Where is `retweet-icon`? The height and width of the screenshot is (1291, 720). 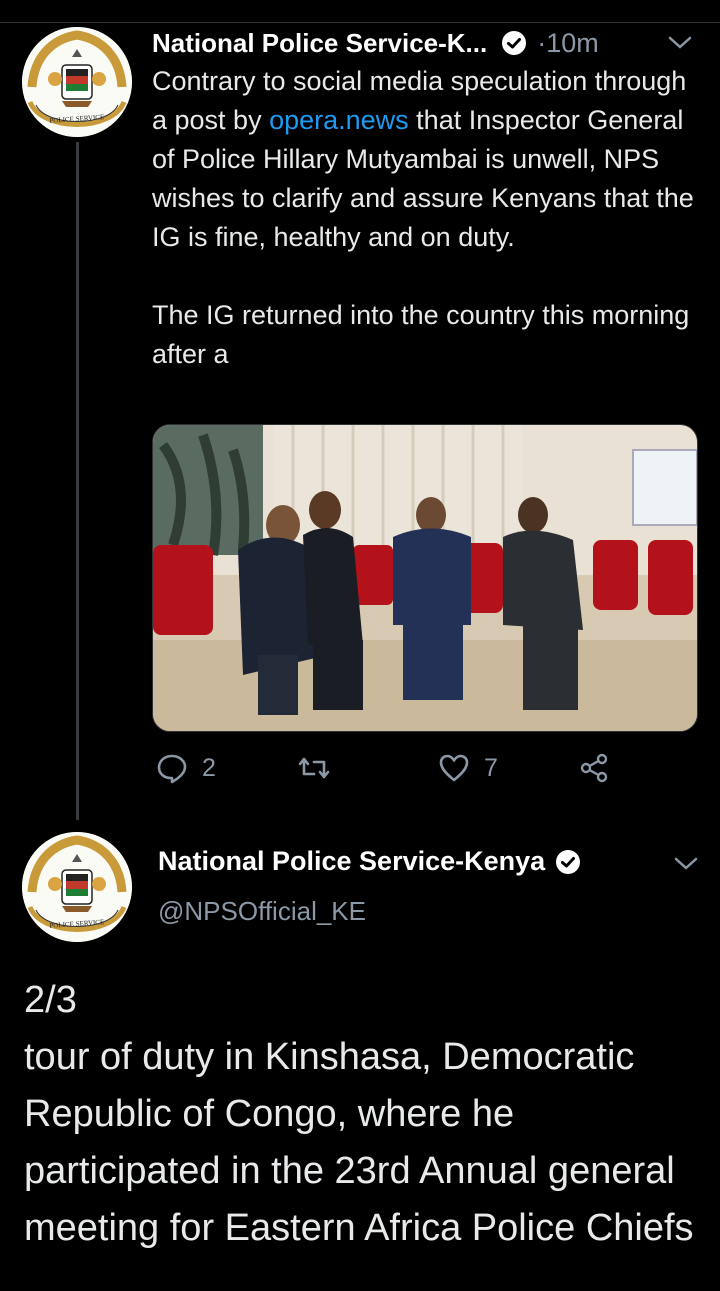
retweet-icon is located at coordinates (314, 768).